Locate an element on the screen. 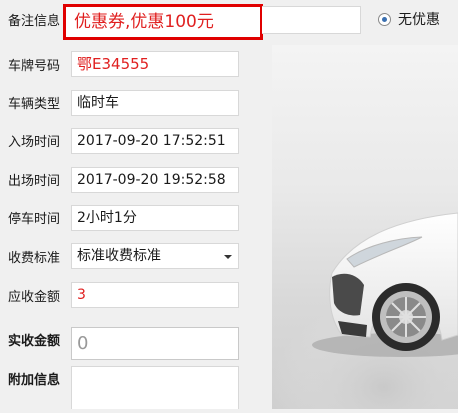  vehicle-type-label: 车辆类型 is located at coordinates (34, 104).